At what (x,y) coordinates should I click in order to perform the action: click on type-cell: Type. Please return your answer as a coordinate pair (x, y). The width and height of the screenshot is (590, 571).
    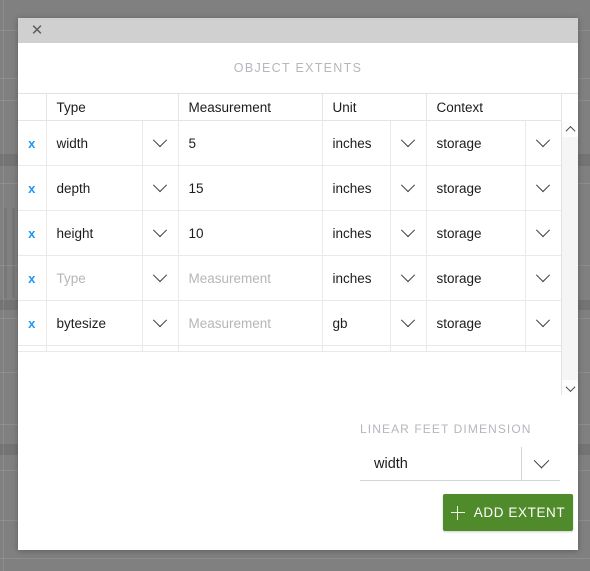
    Looking at the image, I should click on (94, 278).